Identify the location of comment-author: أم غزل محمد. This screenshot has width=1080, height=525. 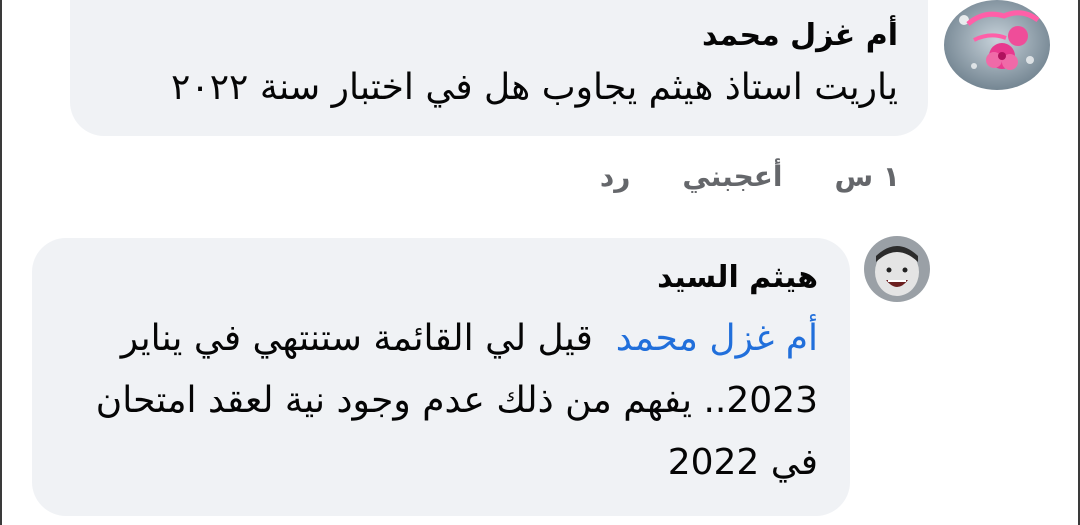
(499, 36).